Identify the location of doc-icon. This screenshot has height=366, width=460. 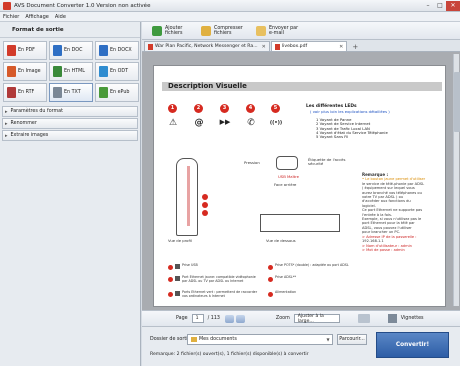
(57, 50).